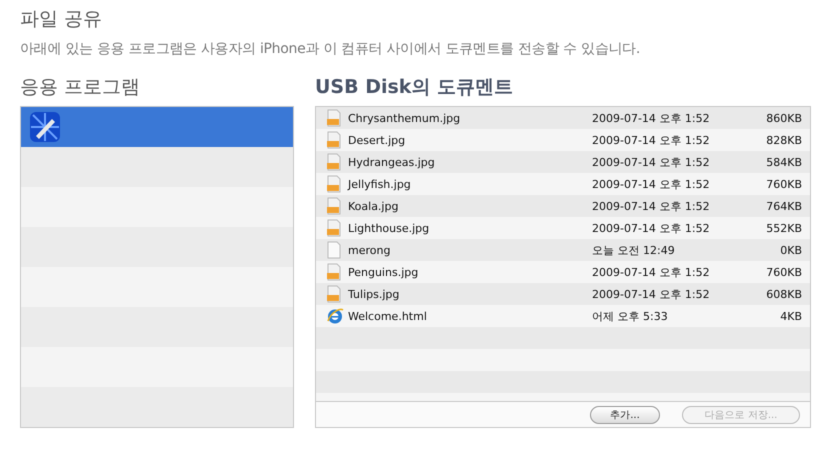  Describe the element at coordinates (414, 86) in the screenshot. I see `documents-heading: USB Disk의 도큐멘트` at that location.